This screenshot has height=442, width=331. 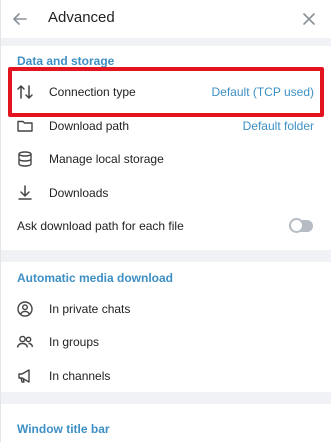 What do you see at coordinates (166, 19) in the screenshot?
I see `header-bar: Advanced` at bounding box center [166, 19].